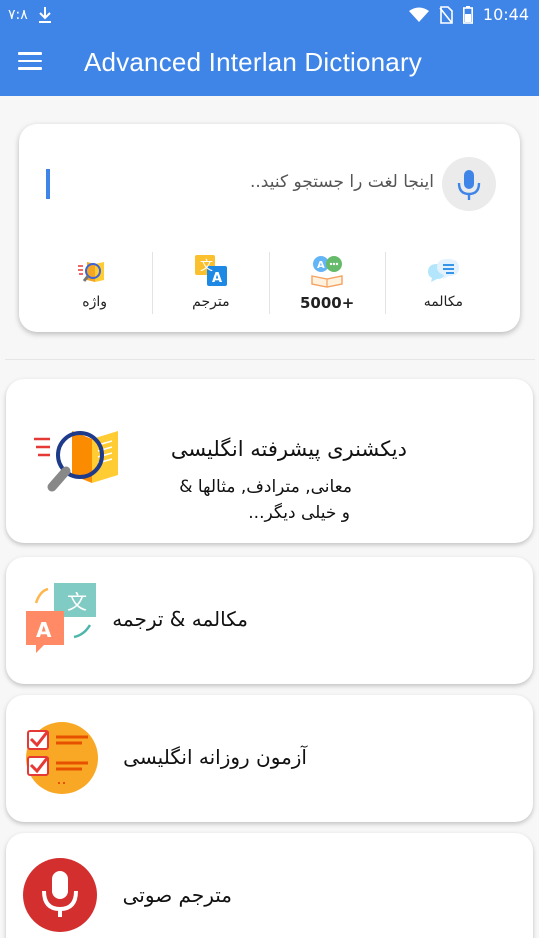 Image resolution: width=539 pixels, height=938 pixels. What do you see at coordinates (211, 302) in the screenshot?
I see `quick-action-translator-label: مترجم` at bounding box center [211, 302].